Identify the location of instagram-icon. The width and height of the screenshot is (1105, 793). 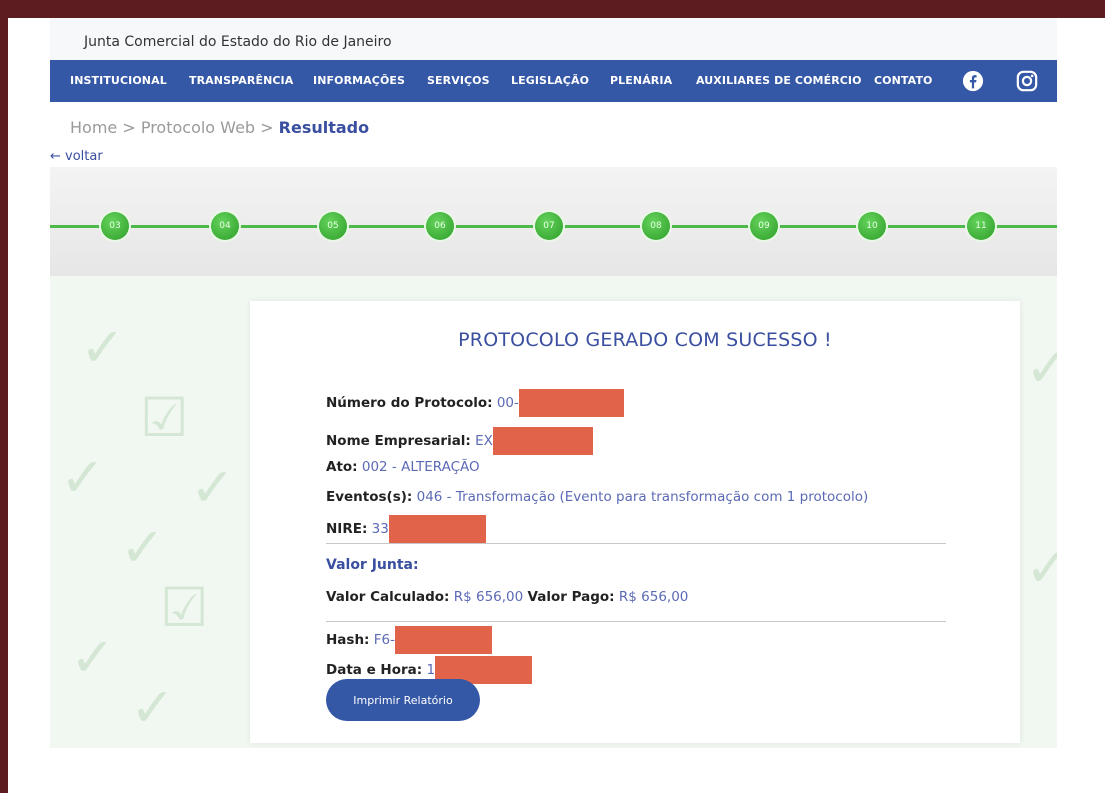
(1027, 81).